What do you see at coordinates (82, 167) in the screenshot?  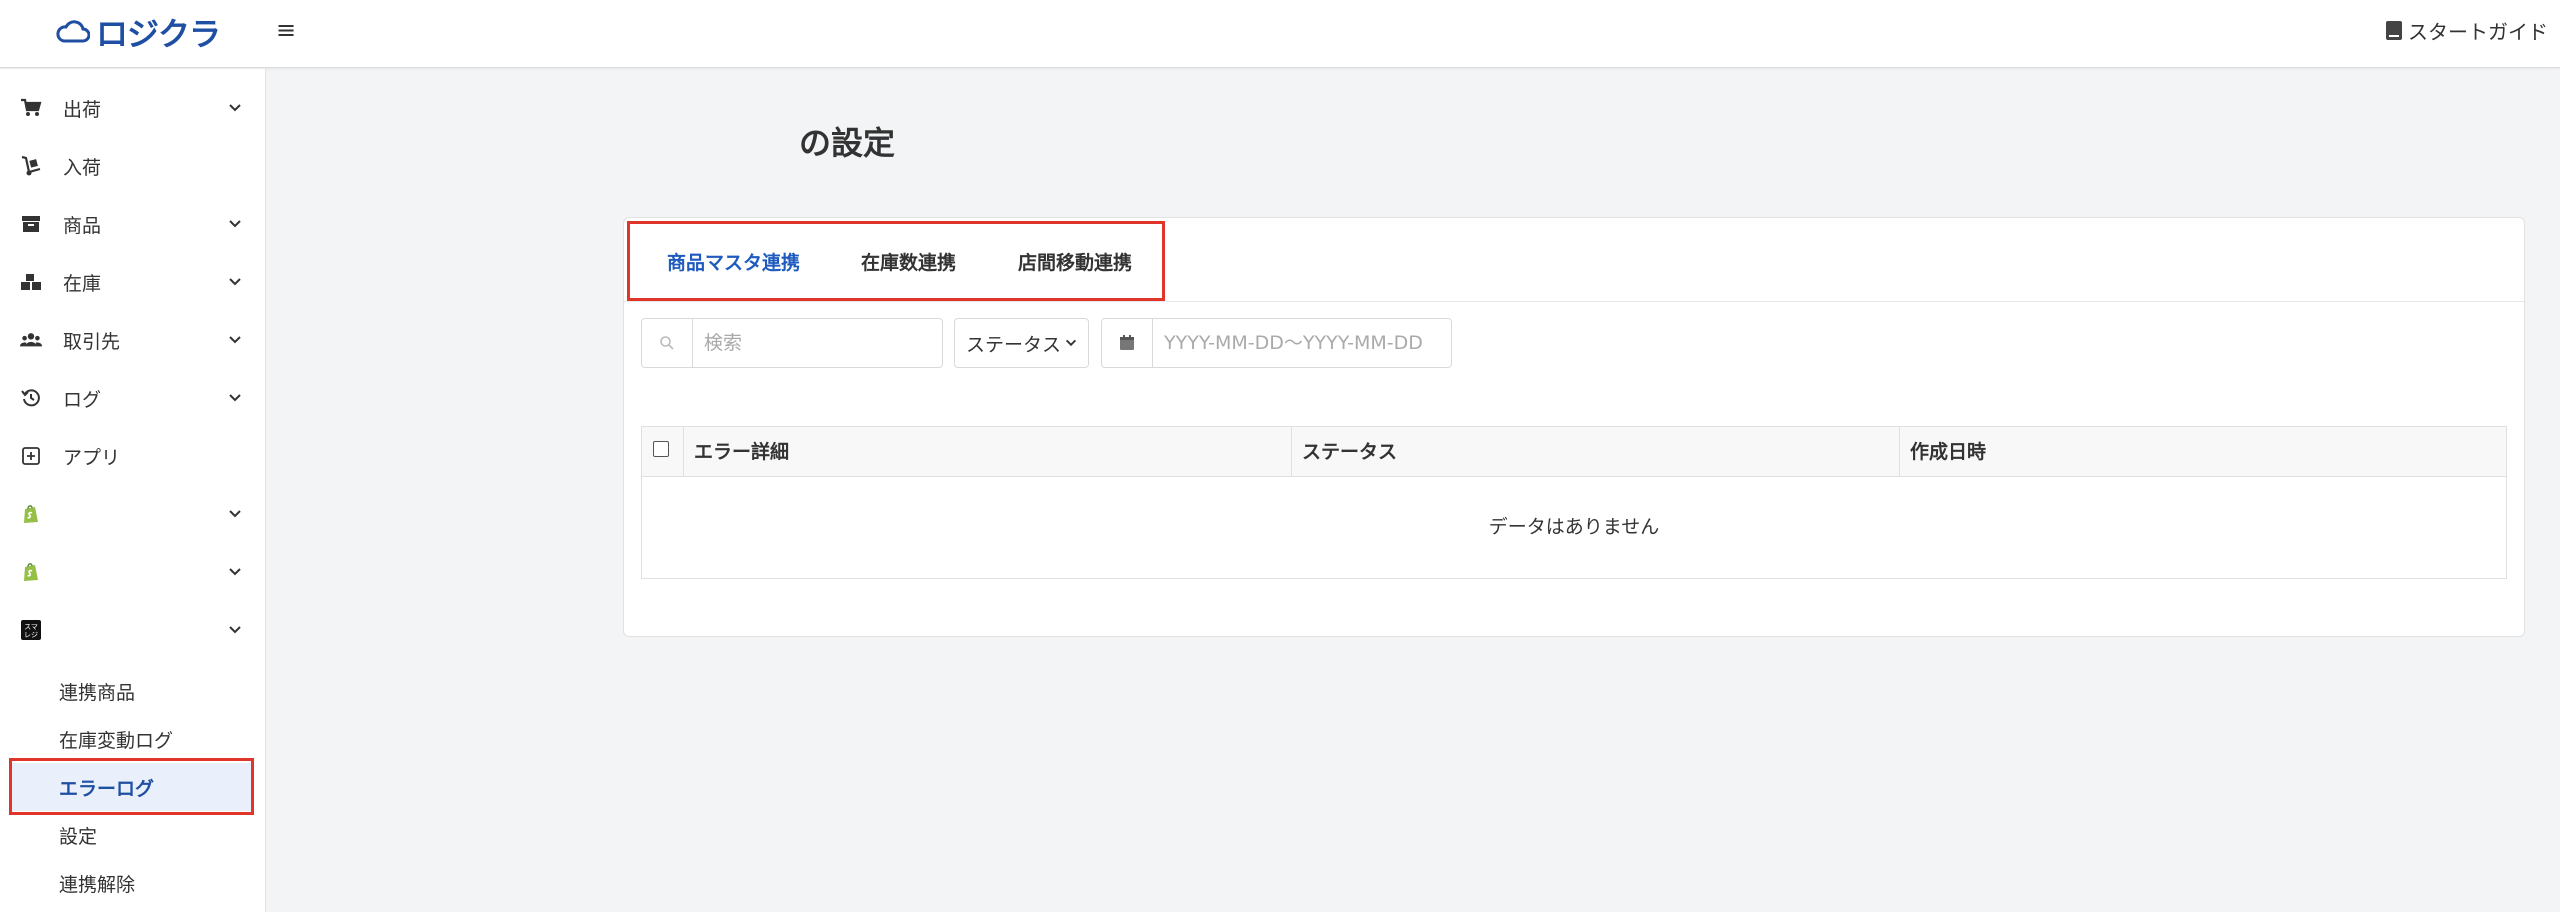 I see `sidebar-item-label: 入荷` at bounding box center [82, 167].